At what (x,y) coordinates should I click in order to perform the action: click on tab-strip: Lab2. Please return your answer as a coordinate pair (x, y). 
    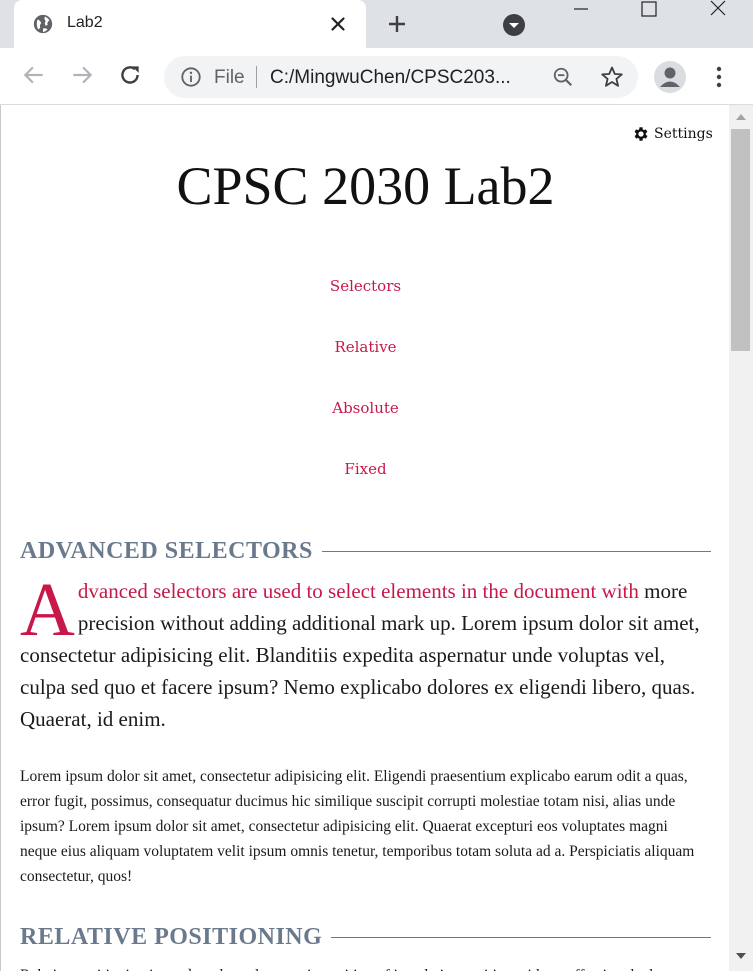
    Looking at the image, I should click on (376, 24).